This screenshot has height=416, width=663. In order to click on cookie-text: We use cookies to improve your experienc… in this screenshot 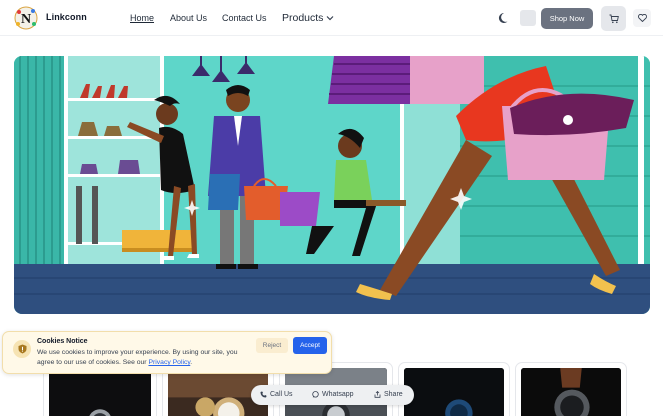, I will do `click(137, 357)`.